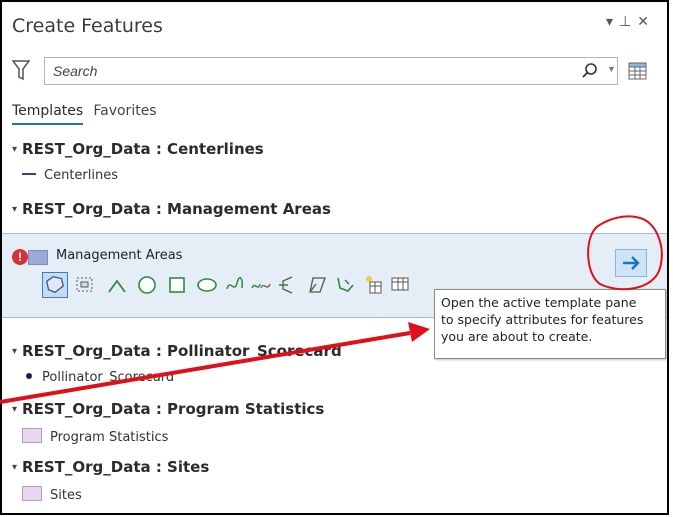  What do you see at coordinates (177, 285) in the screenshot?
I see `rectangle-tool-icon` at bounding box center [177, 285].